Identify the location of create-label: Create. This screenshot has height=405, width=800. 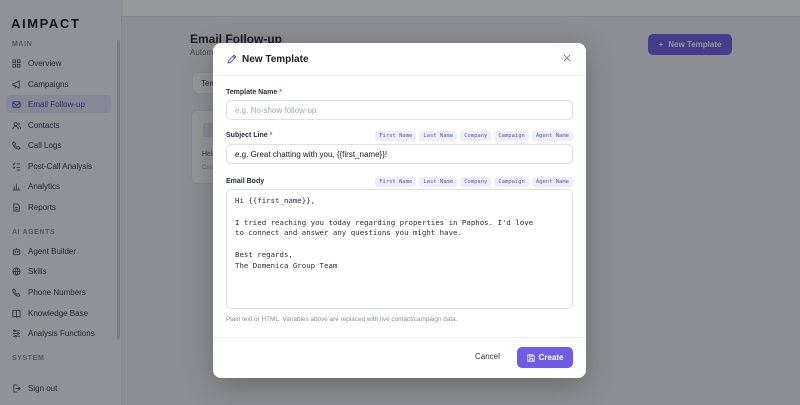
(551, 357).